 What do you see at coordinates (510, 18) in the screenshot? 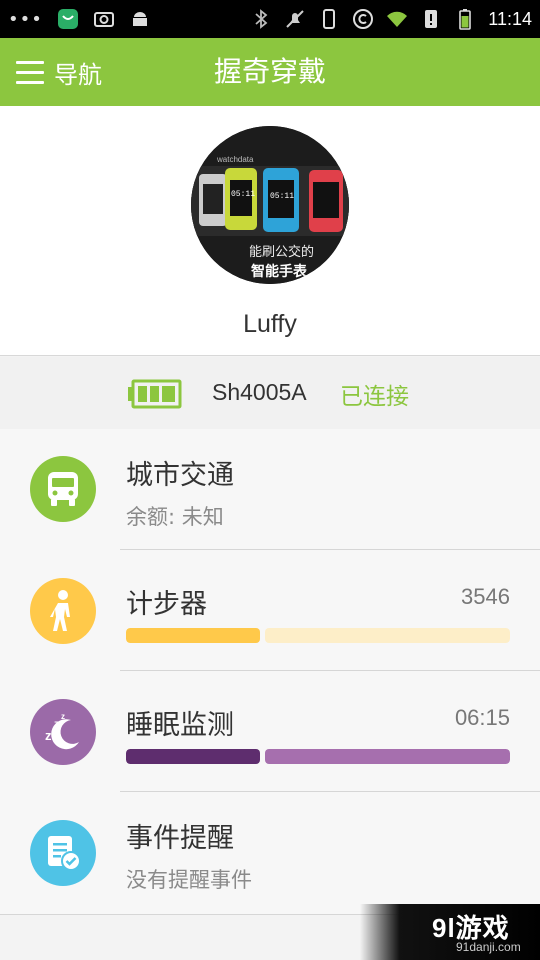
I see `clock: 11:14` at bounding box center [510, 18].